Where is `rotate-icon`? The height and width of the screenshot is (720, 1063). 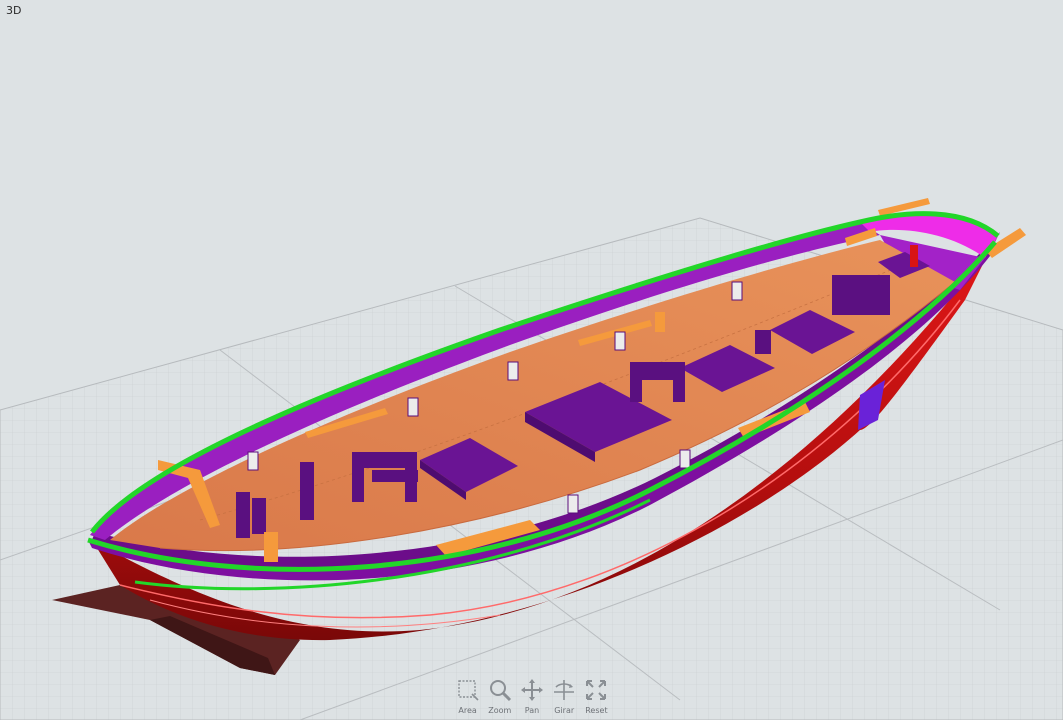 rotate-icon is located at coordinates (564, 690).